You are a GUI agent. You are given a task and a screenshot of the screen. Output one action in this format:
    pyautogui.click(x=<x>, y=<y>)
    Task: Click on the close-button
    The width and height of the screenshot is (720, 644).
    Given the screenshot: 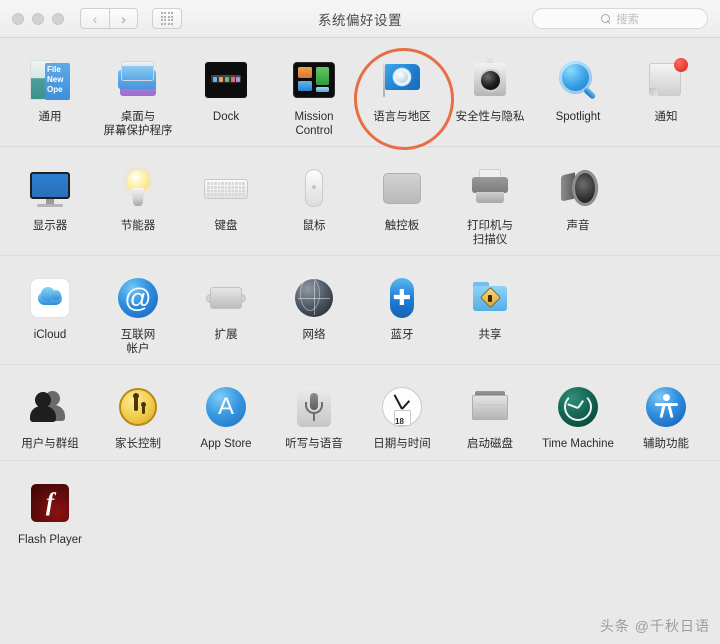 What is the action you would take?
    pyautogui.click(x=18, y=18)
    